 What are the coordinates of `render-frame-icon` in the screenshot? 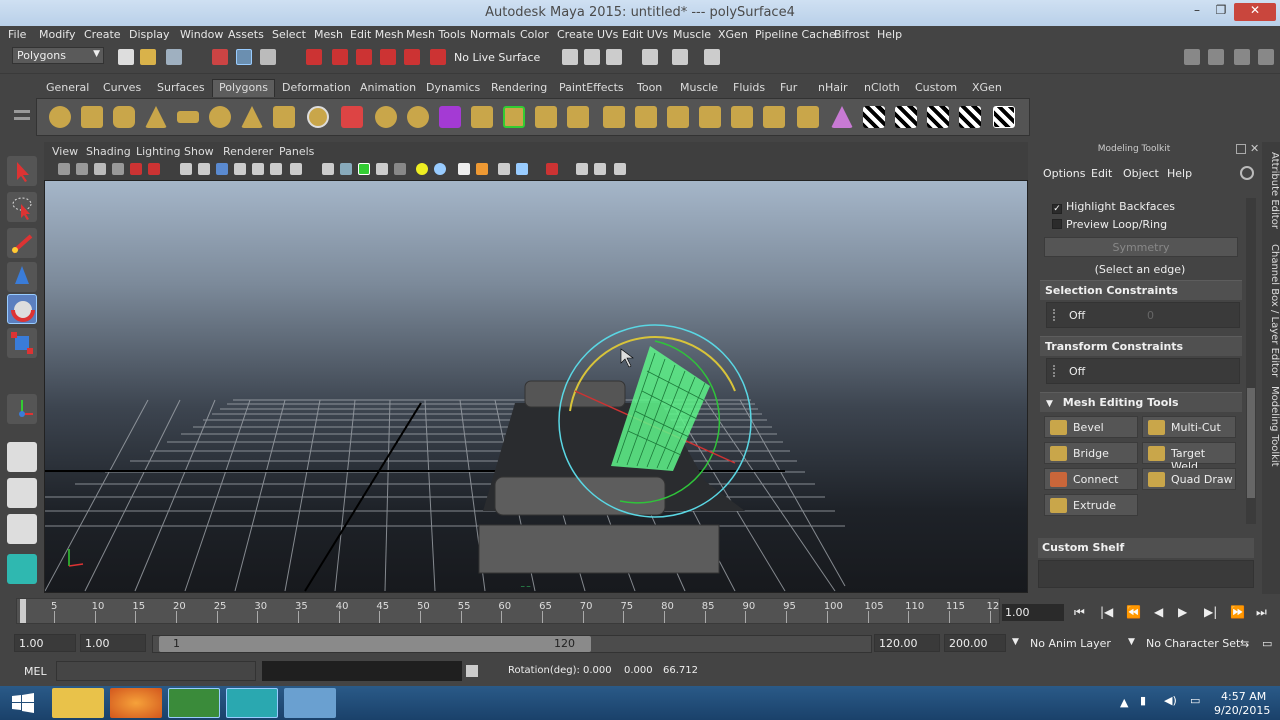 It's located at (592, 57).